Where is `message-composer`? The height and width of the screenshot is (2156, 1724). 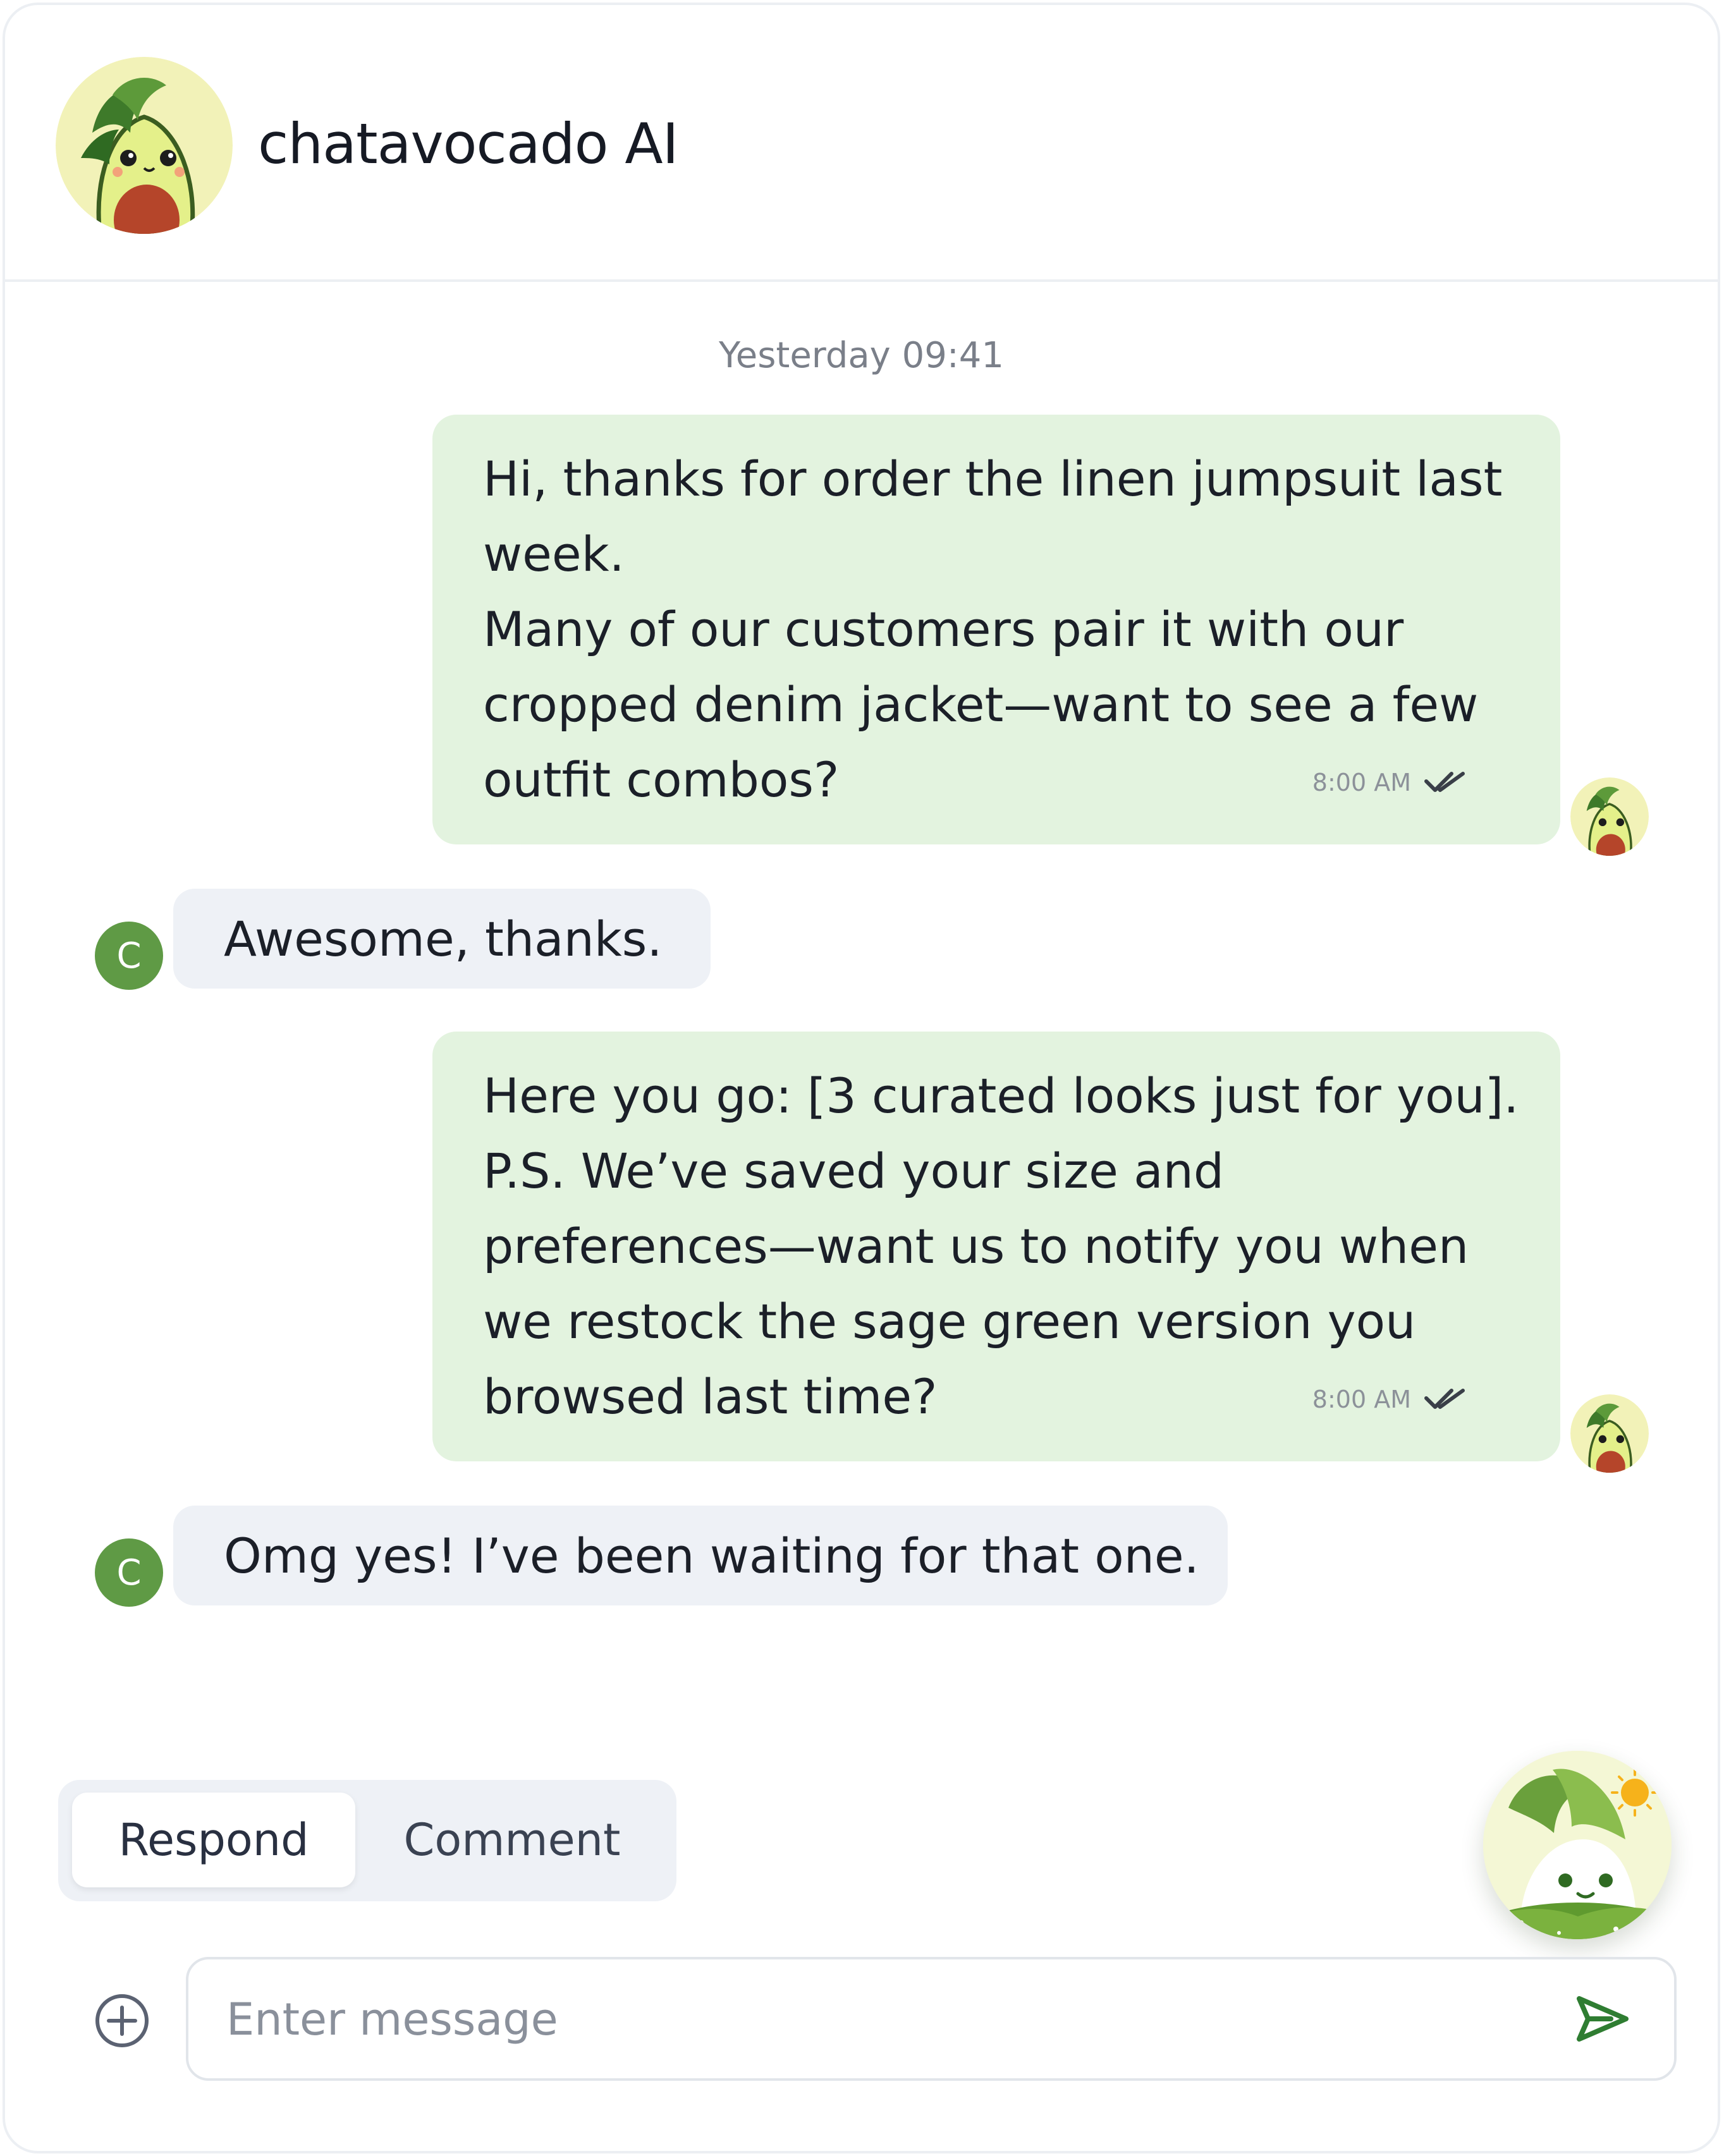 message-composer is located at coordinates (931, 2019).